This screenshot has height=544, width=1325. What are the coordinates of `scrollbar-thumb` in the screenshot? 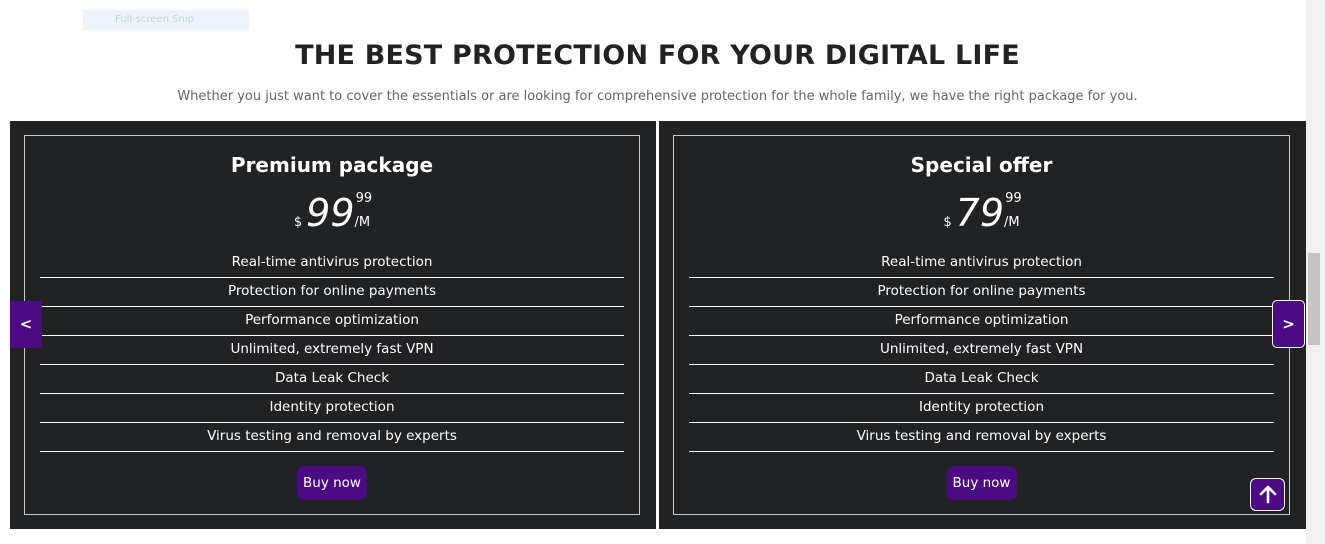 It's located at (1314, 299).